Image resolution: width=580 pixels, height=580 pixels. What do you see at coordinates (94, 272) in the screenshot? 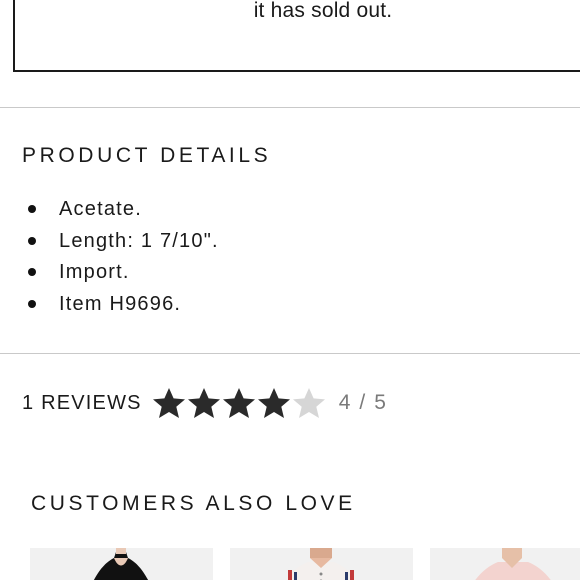
I see `detail-item-text: Import.` at bounding box center [94, 272].